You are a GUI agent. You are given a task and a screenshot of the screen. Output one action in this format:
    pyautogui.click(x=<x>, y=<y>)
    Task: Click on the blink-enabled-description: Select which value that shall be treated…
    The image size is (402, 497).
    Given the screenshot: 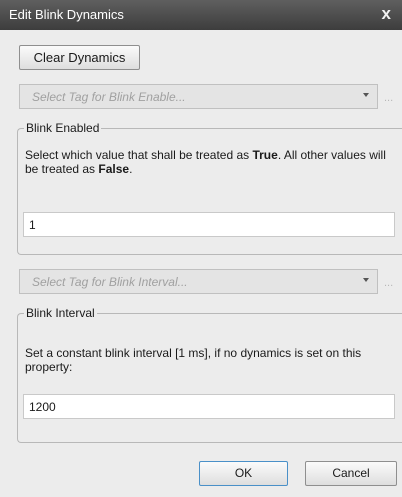 What is the action you would take?
    pyautogui.click(x=211, y=162)
    